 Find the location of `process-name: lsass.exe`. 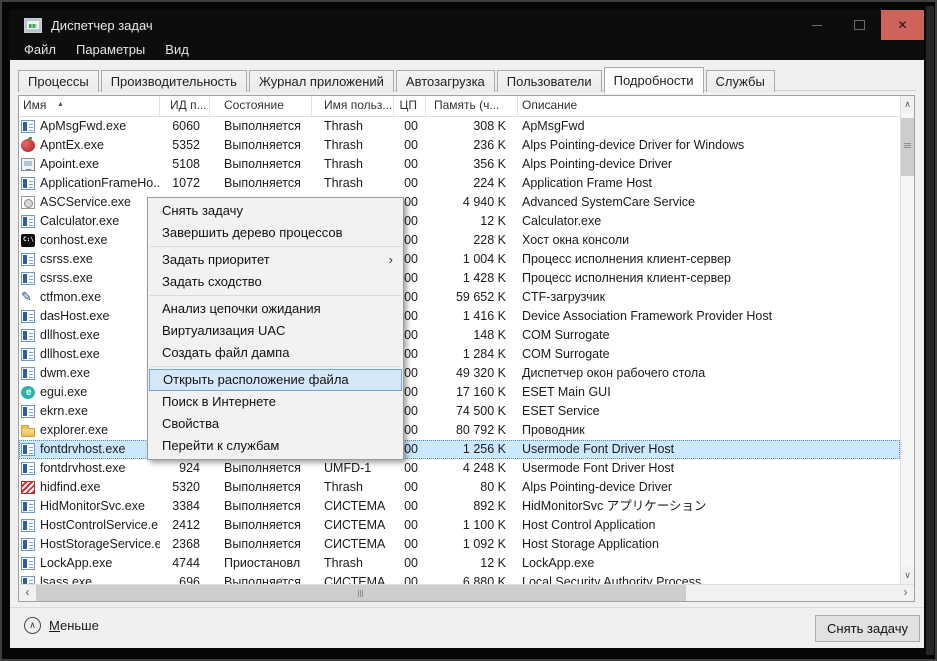

process-name: lsass.exe is located at coordinates (66, 579).